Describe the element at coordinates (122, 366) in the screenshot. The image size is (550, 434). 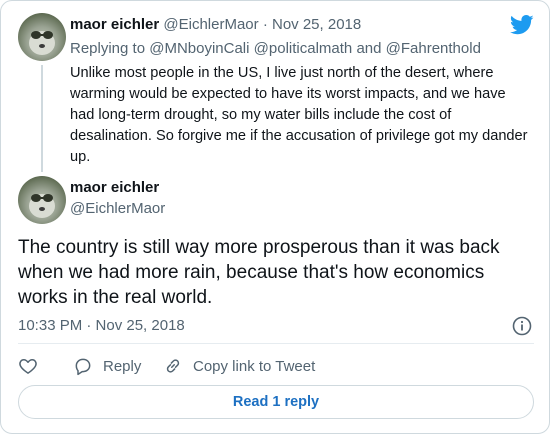
I see `reply-label: Reply` at that location.